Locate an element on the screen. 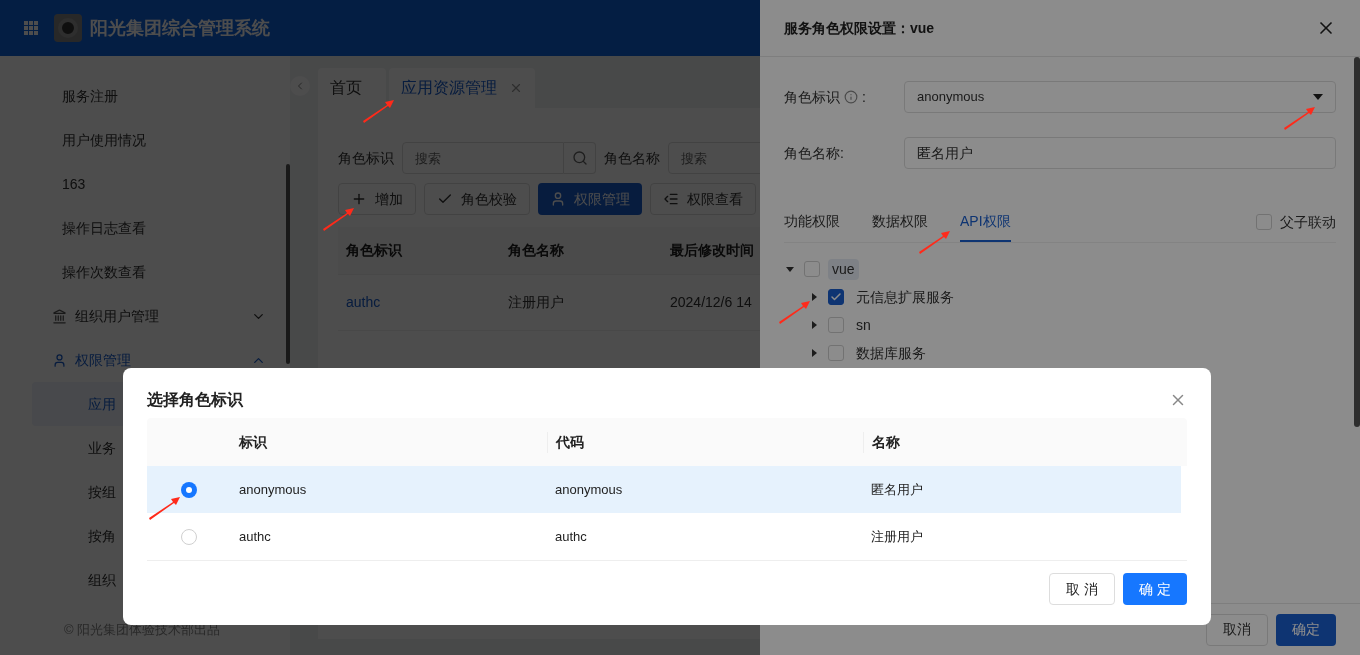 This screenshot has width=1360, height=655. drawer-button: 取消 is located at coordinates (1237, 629).